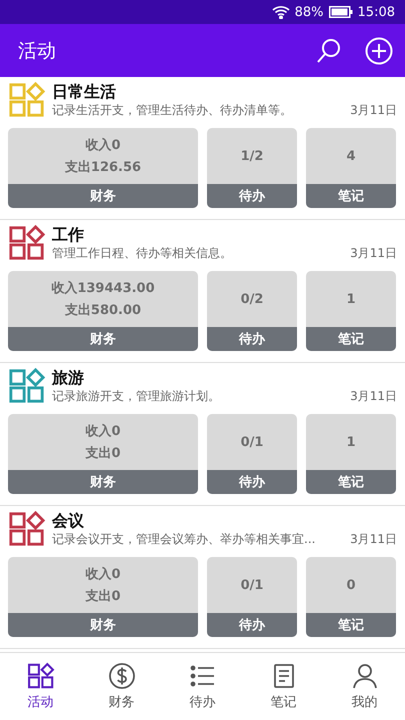 The height and width of the screenshot is (720, 405). Describe the element at coordinates (172, 110) in the screenshot. I see `activity-description: 记录生活开支，管理生活待办、待办清单等。` at that location.